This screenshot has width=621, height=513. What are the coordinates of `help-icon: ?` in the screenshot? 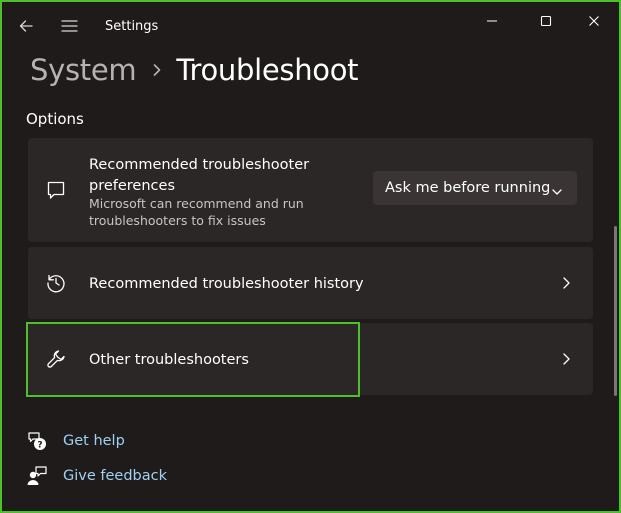 It's located at (37, 441).